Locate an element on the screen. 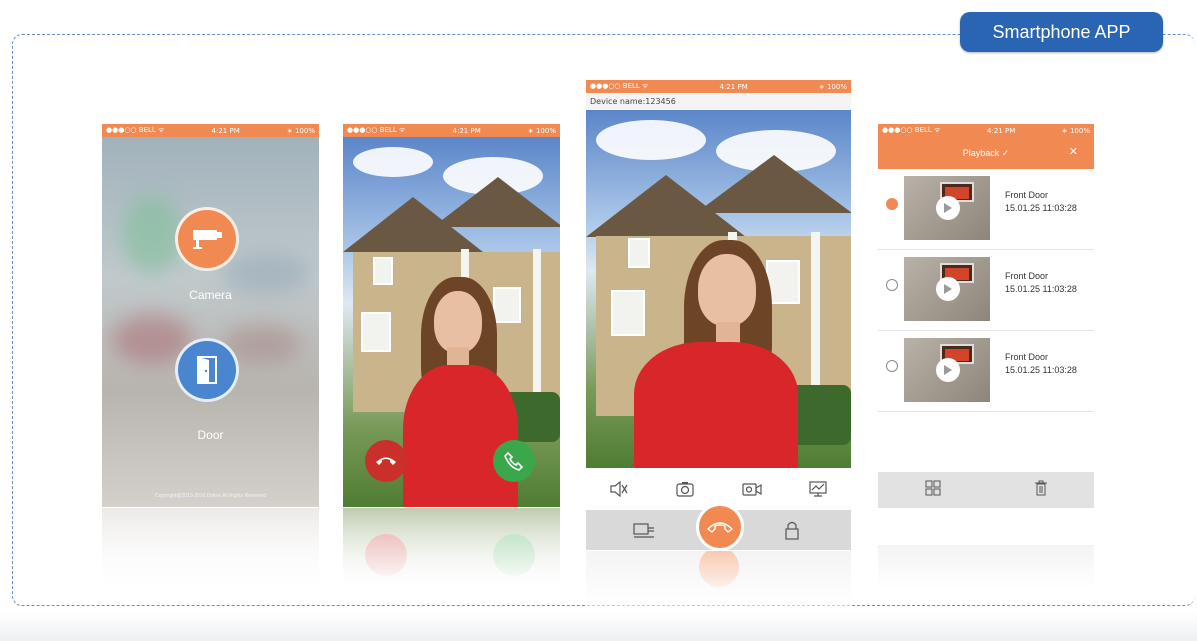 The height and width of the screenshot is (641, 1197). phone-icon is located at coordinates (514, 461).